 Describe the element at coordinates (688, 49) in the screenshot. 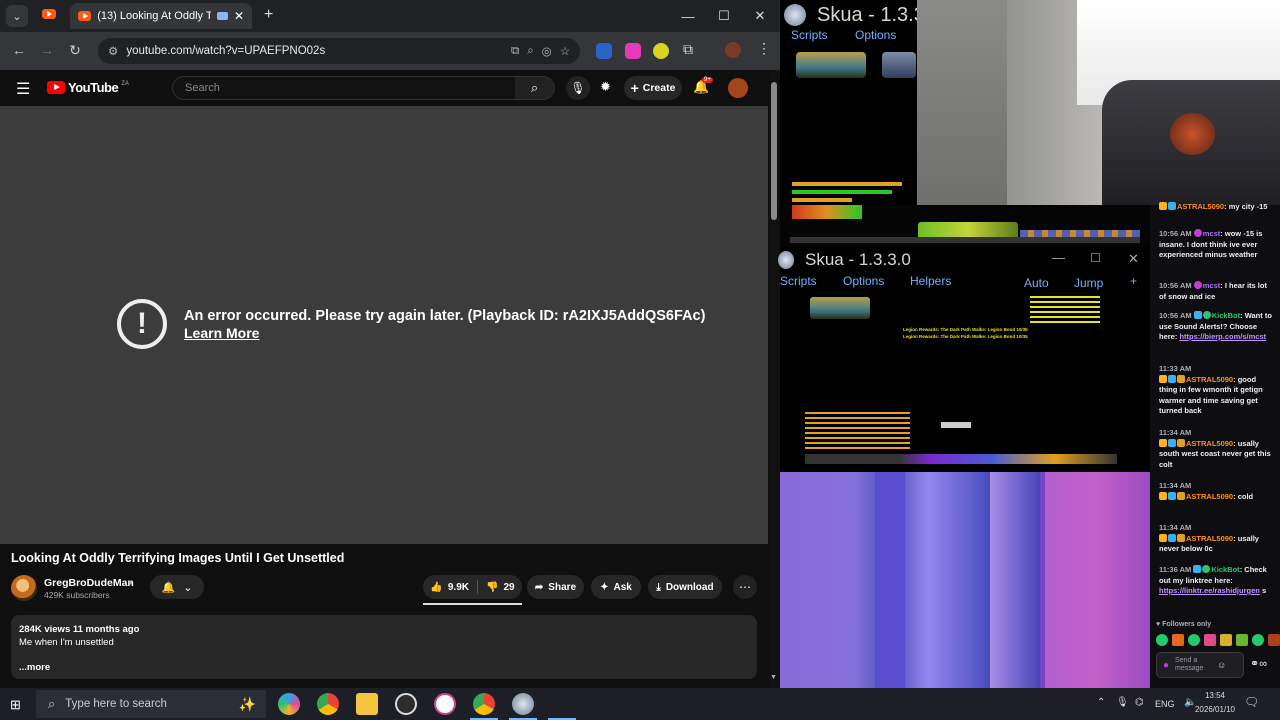

I see `extensions-puzzle-icon: ⧉` at that location.